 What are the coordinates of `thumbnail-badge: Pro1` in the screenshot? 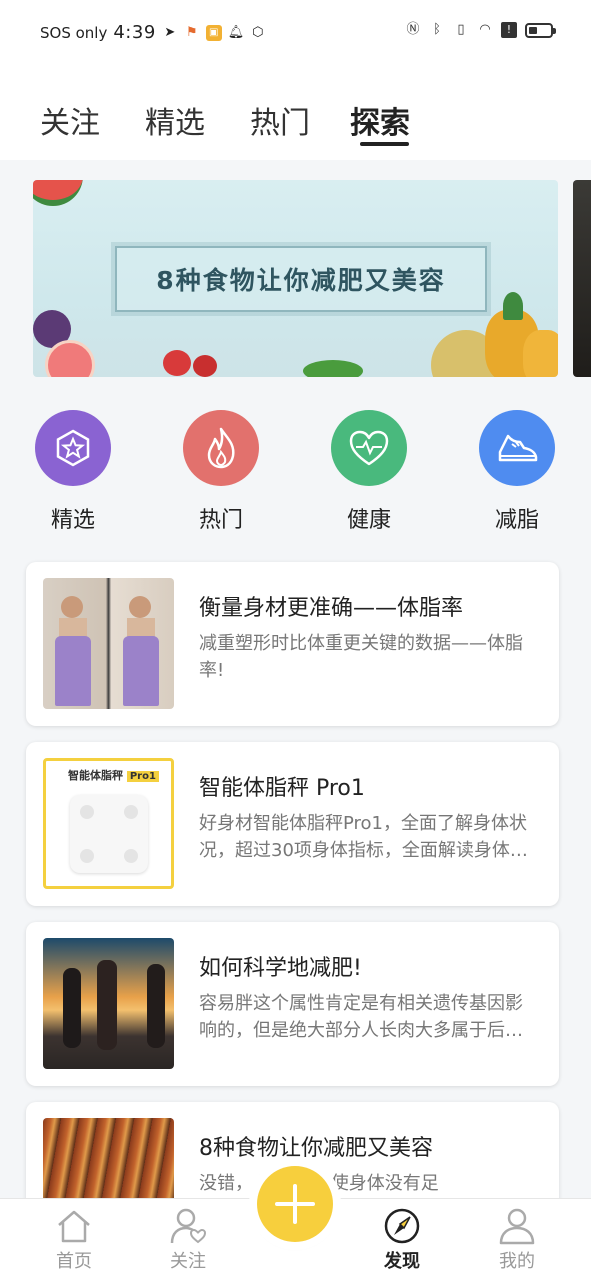 It's located at (142, 776).